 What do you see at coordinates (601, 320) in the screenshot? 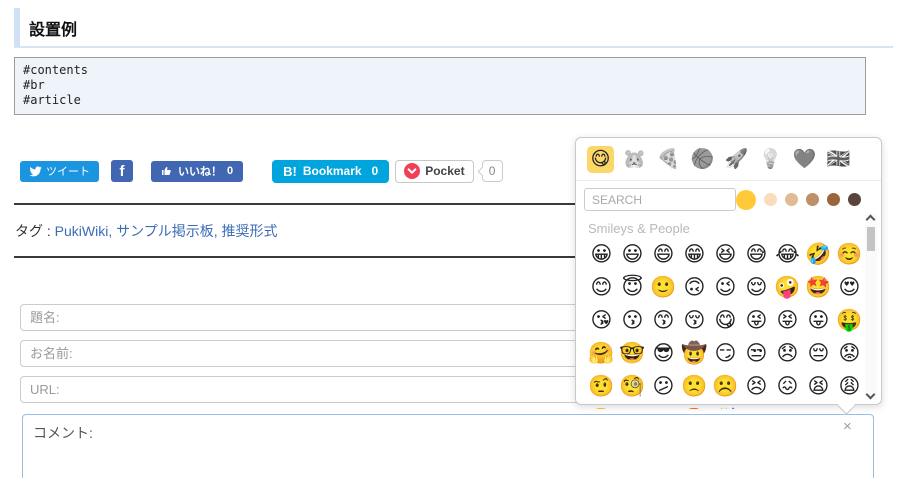
I see `emoji-cell: 😘` at bounding box center [601, 320].